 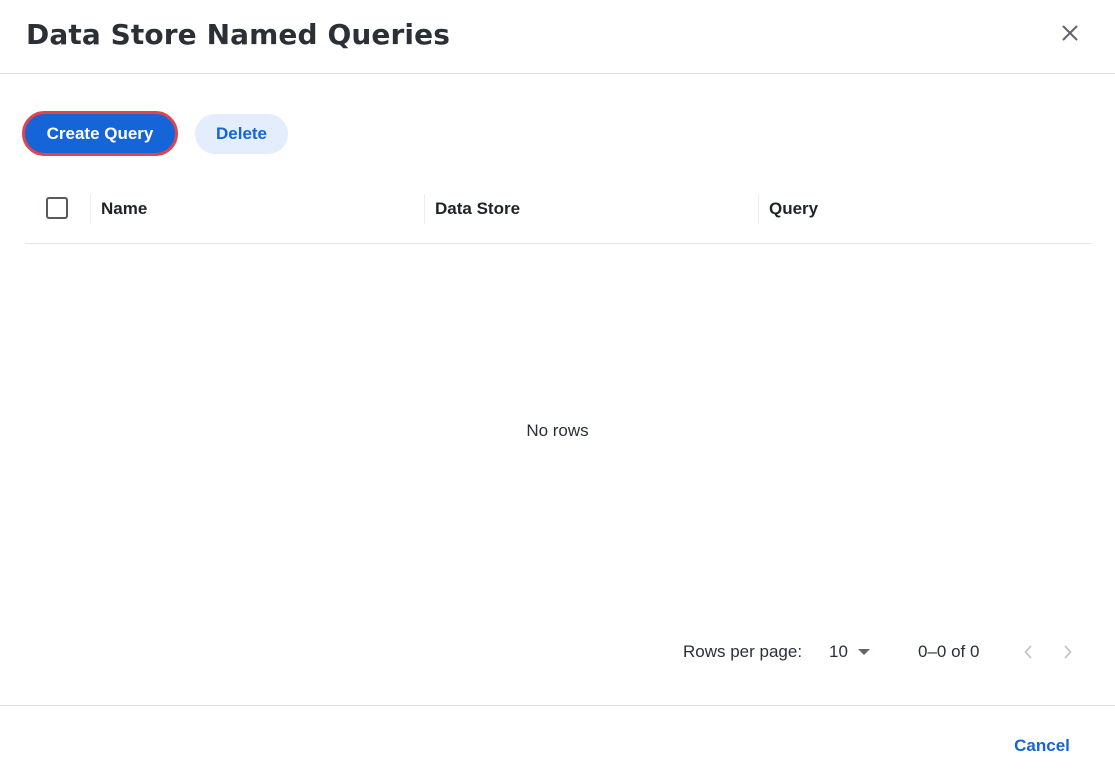 I want to click on caret-down-icon, so click(x=864, y=652).